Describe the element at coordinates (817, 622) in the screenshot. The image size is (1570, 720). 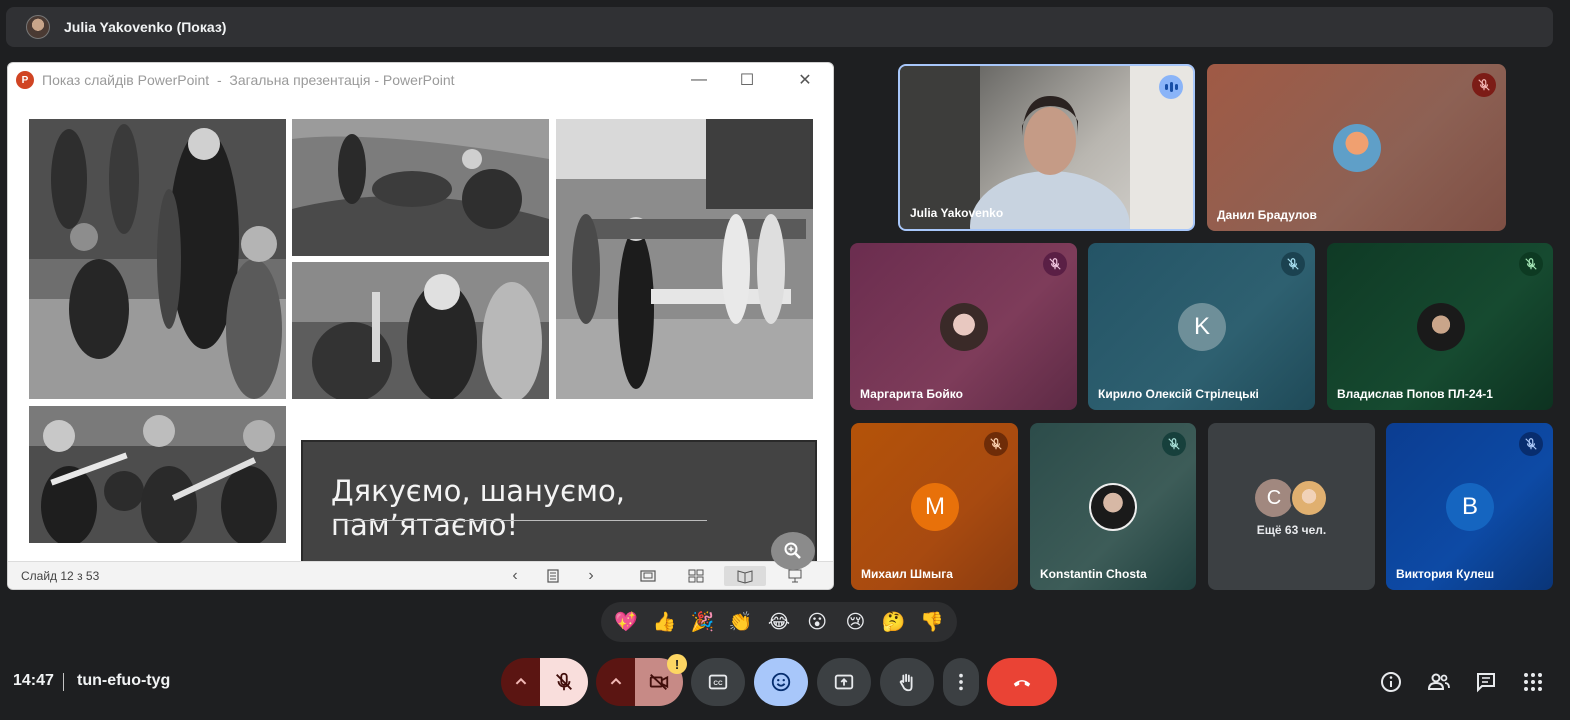
I see `reaction-surprised: 😮` at that location.